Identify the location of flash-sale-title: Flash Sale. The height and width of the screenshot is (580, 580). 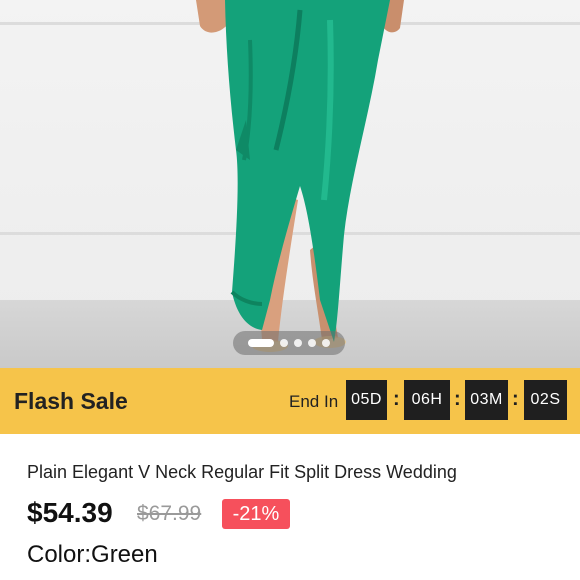
(71, 401).